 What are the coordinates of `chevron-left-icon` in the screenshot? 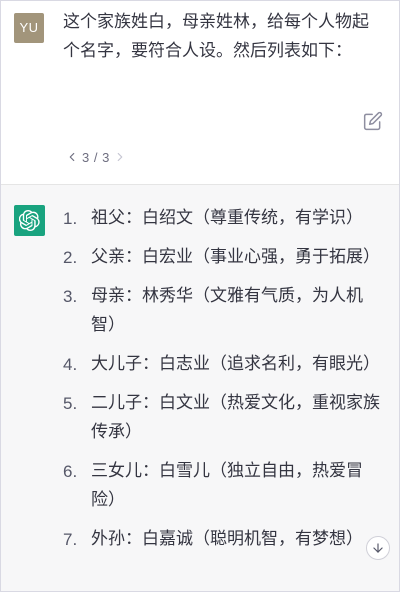 It's located at (72, 157).